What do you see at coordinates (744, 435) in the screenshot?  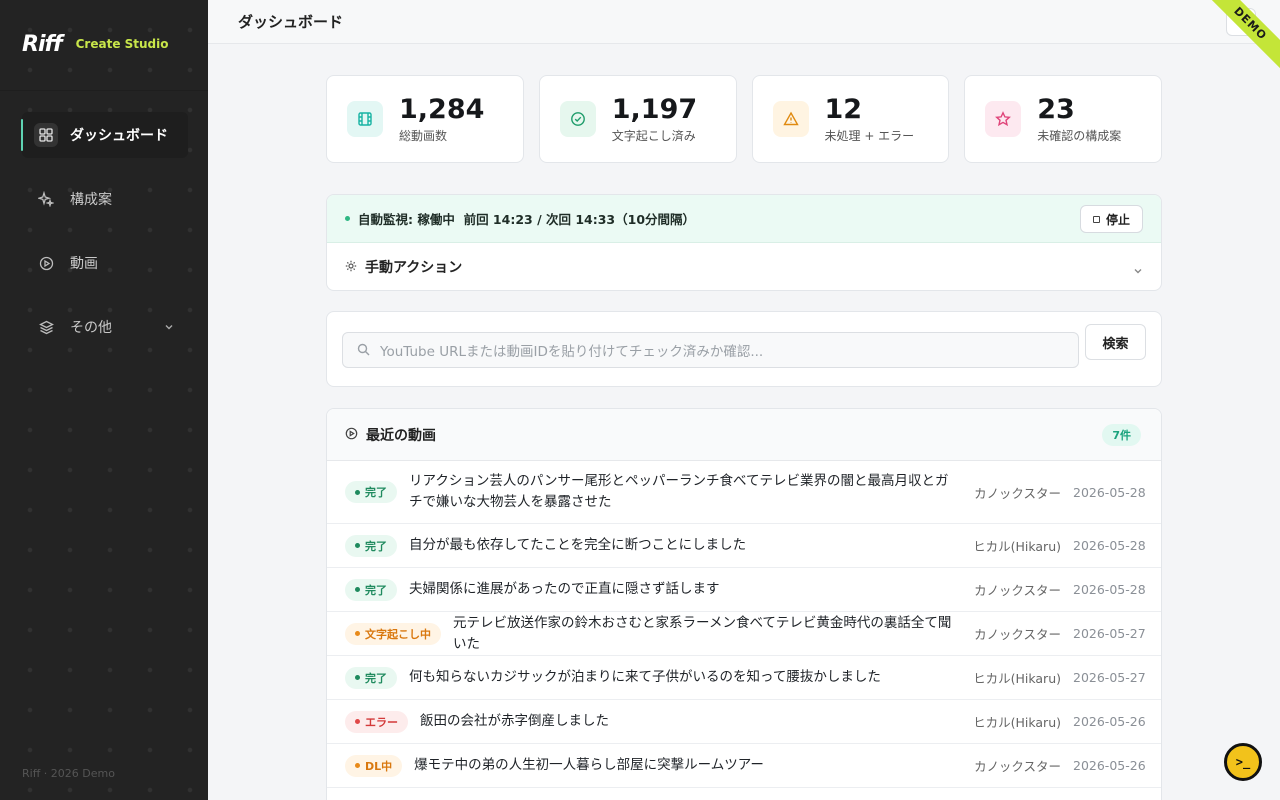 I see `recent-videos-header: 最近の動画 7件` at bounding box center [744, 435].